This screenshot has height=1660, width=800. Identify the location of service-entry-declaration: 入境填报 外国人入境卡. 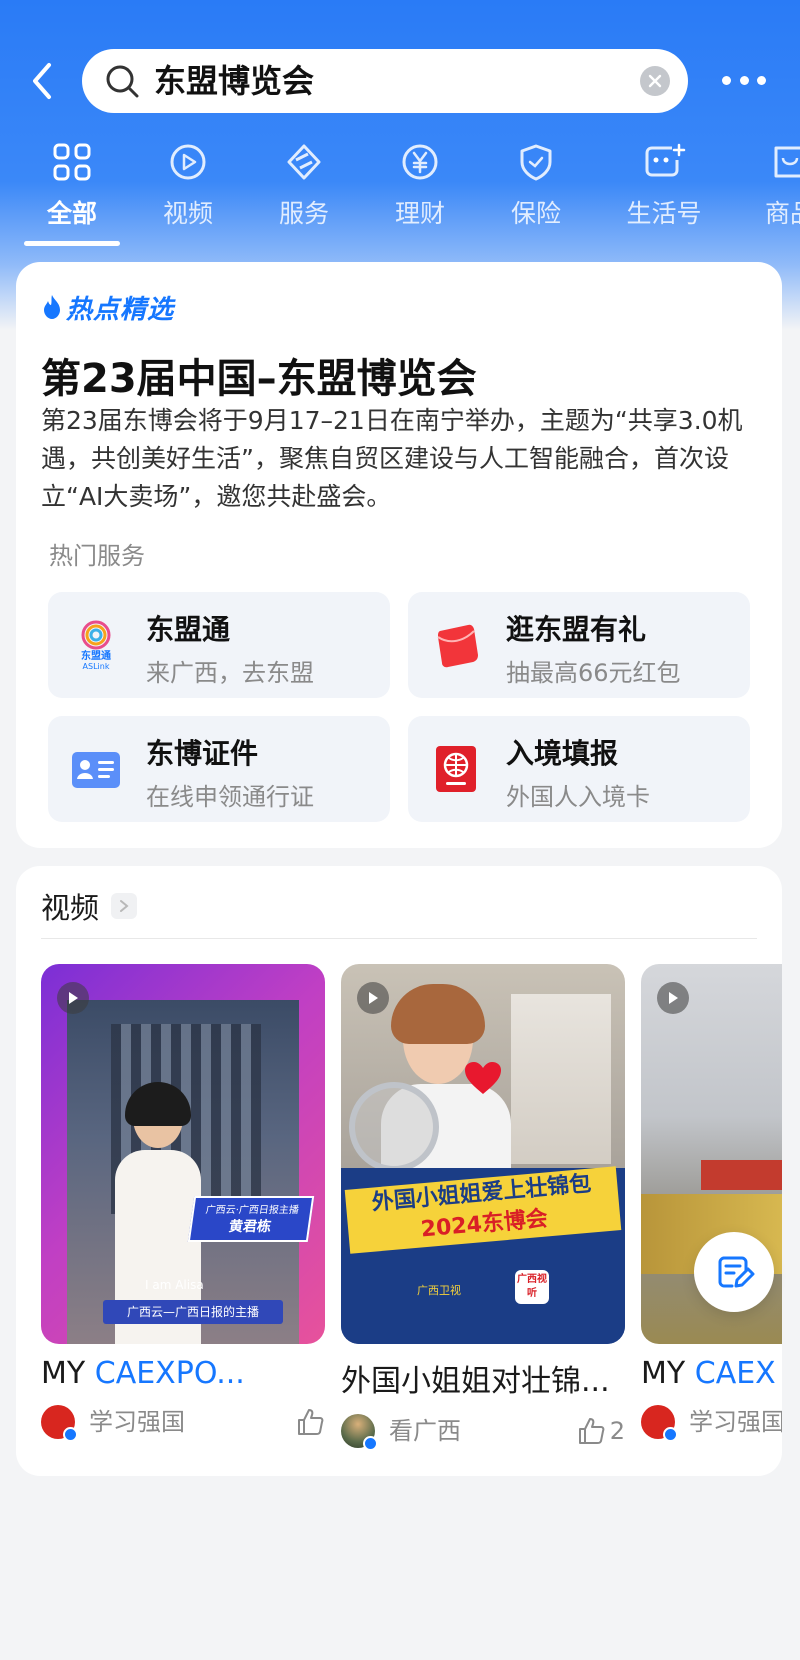
(579, 769).